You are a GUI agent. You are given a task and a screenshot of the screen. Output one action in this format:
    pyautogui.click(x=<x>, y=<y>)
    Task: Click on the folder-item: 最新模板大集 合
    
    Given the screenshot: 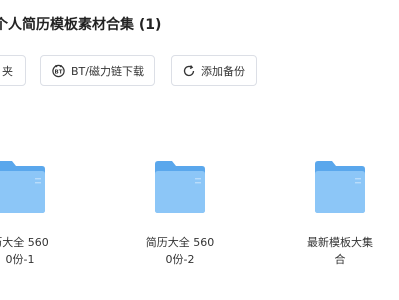 What is the action you would take?
    pyautogui.click(x=339, y=213)
    